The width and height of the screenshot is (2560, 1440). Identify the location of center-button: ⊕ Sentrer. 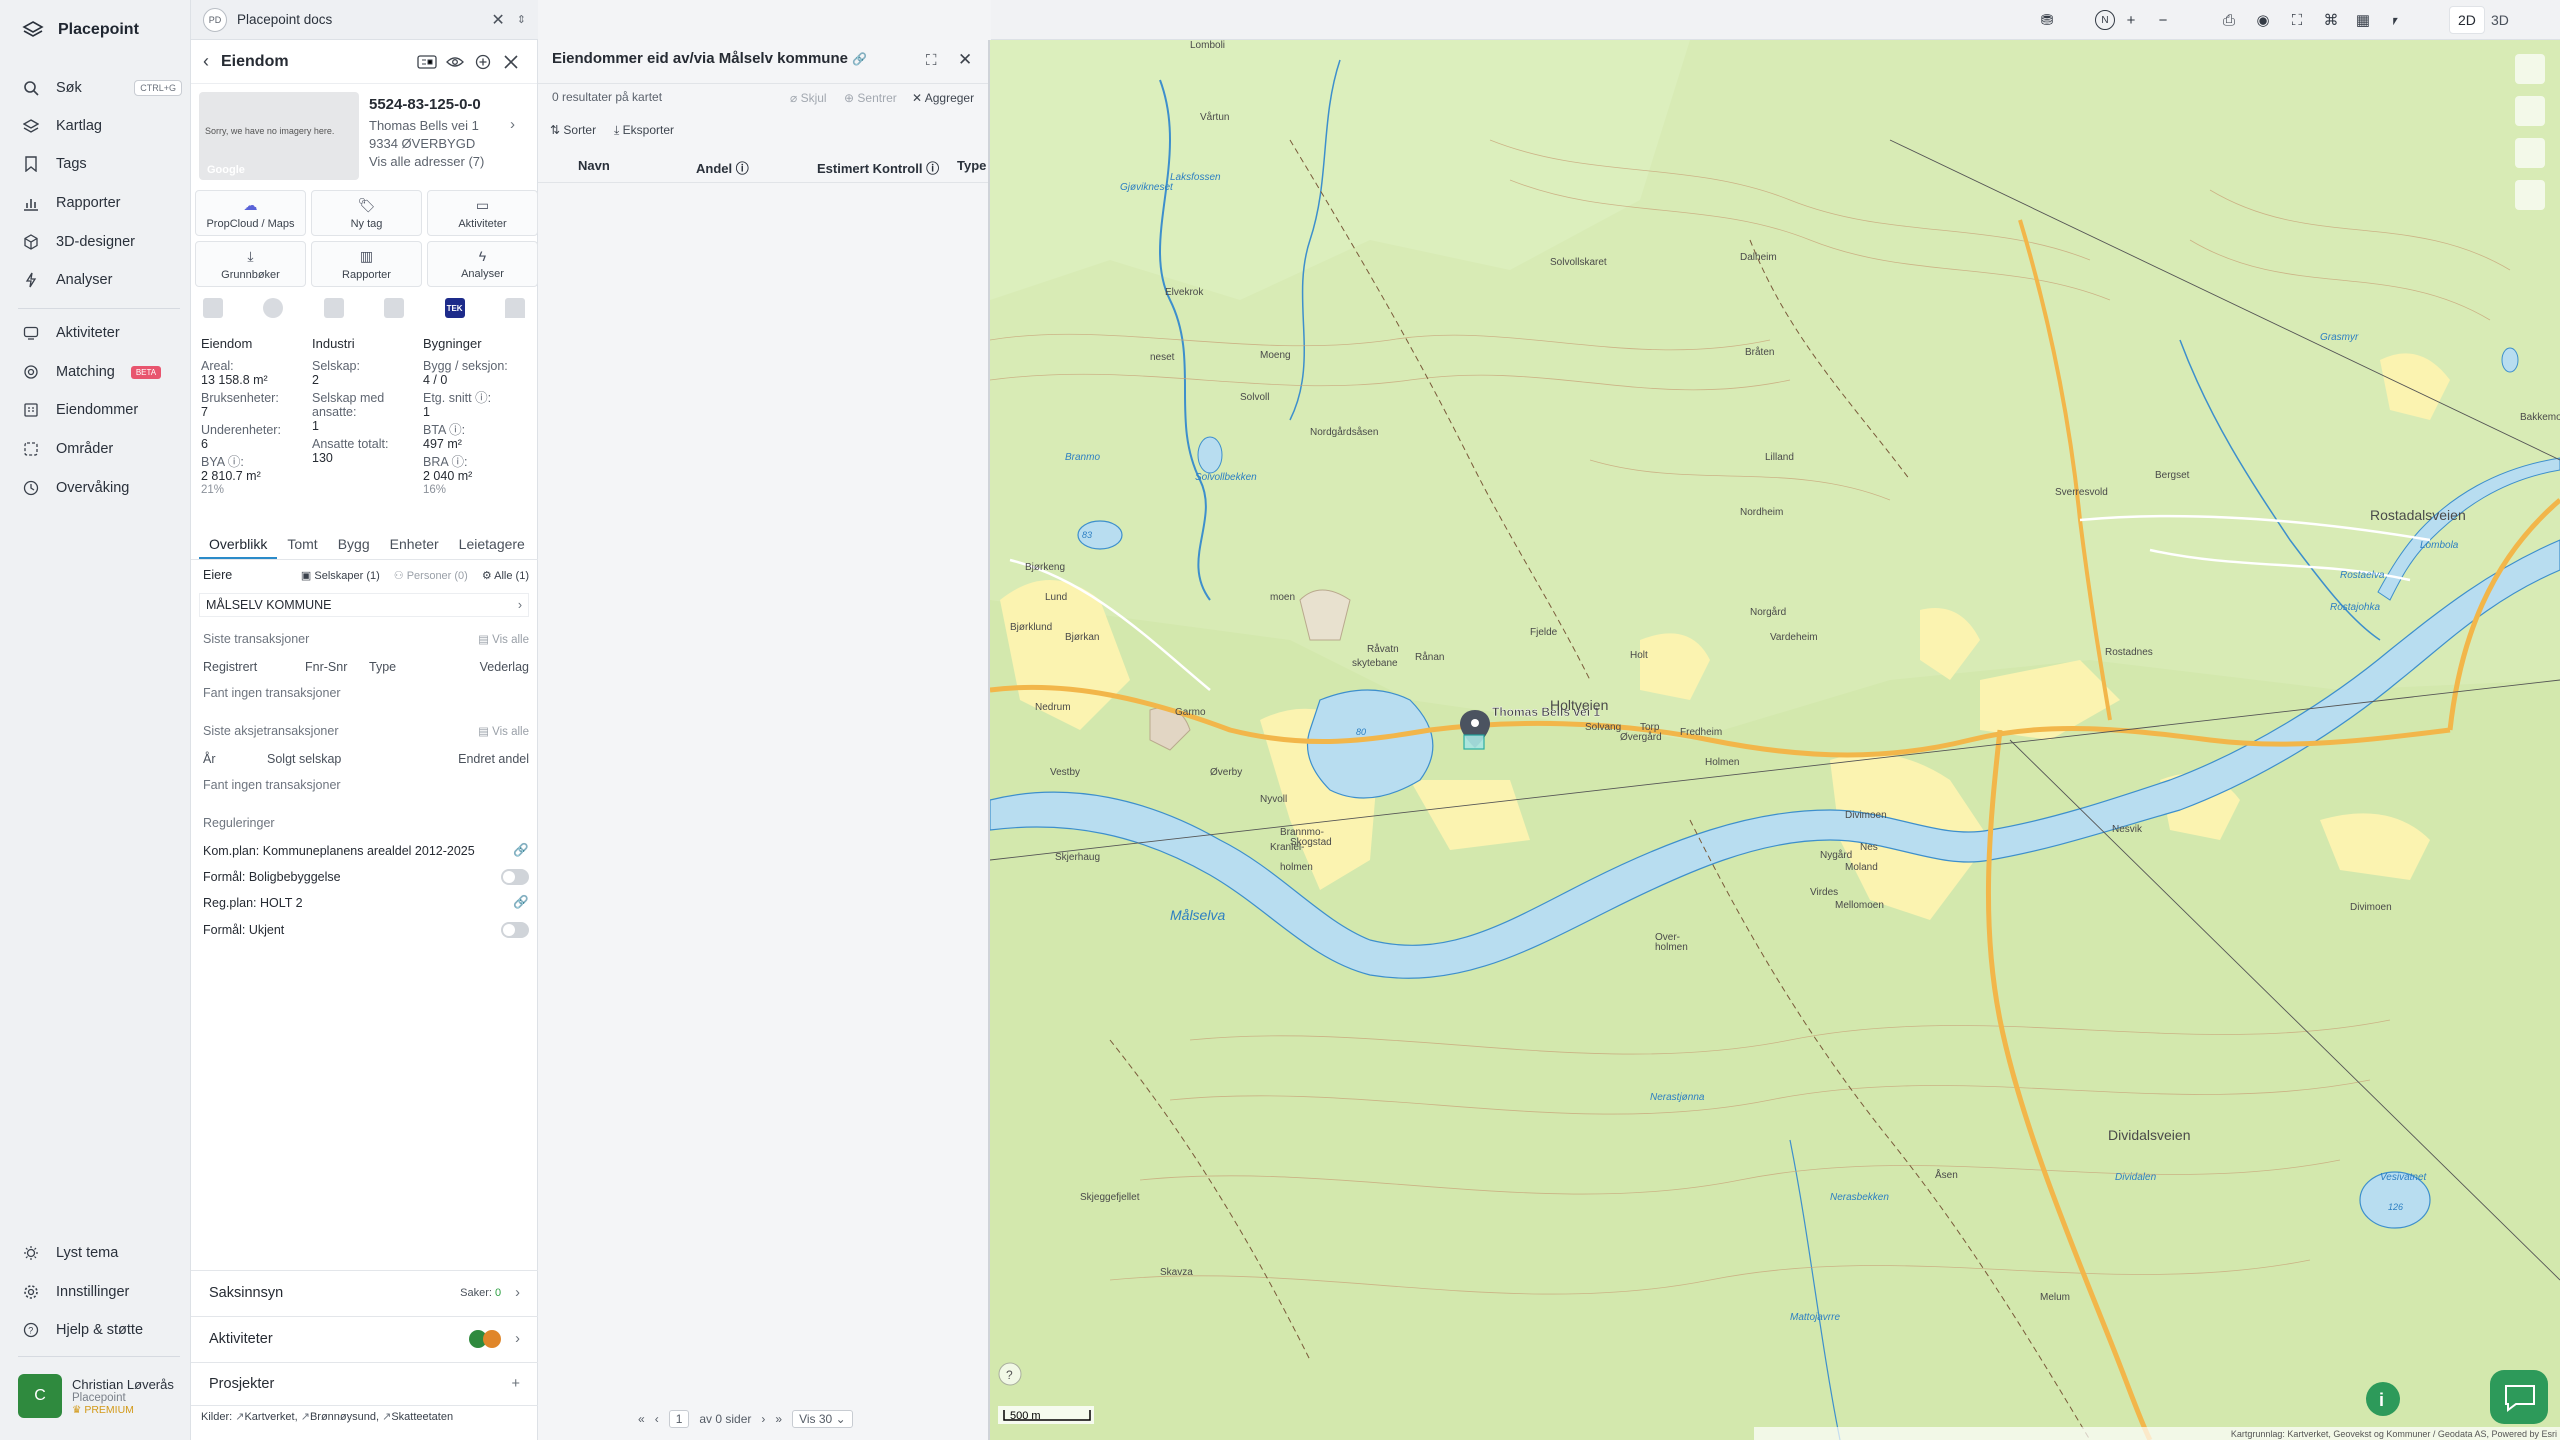
(870, 98).